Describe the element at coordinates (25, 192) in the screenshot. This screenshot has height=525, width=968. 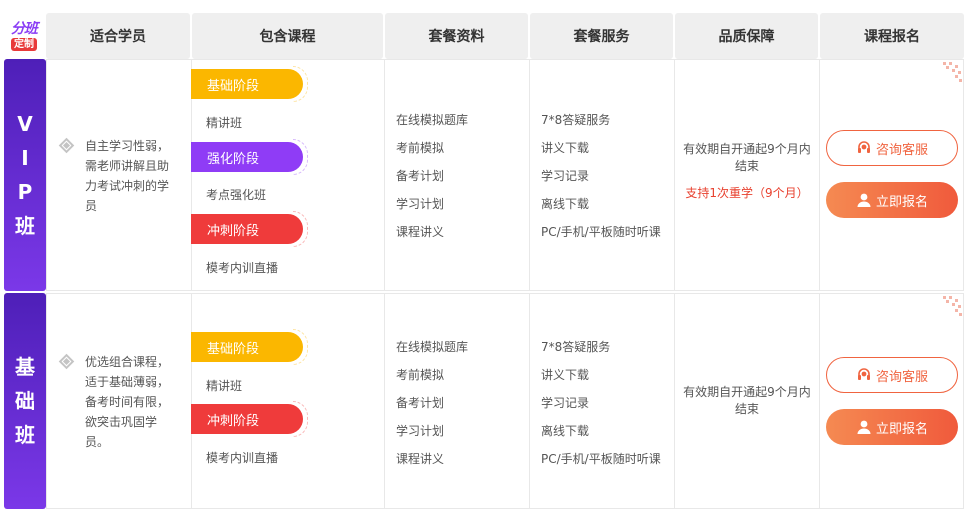
I see `row-label-char: P` at that location.